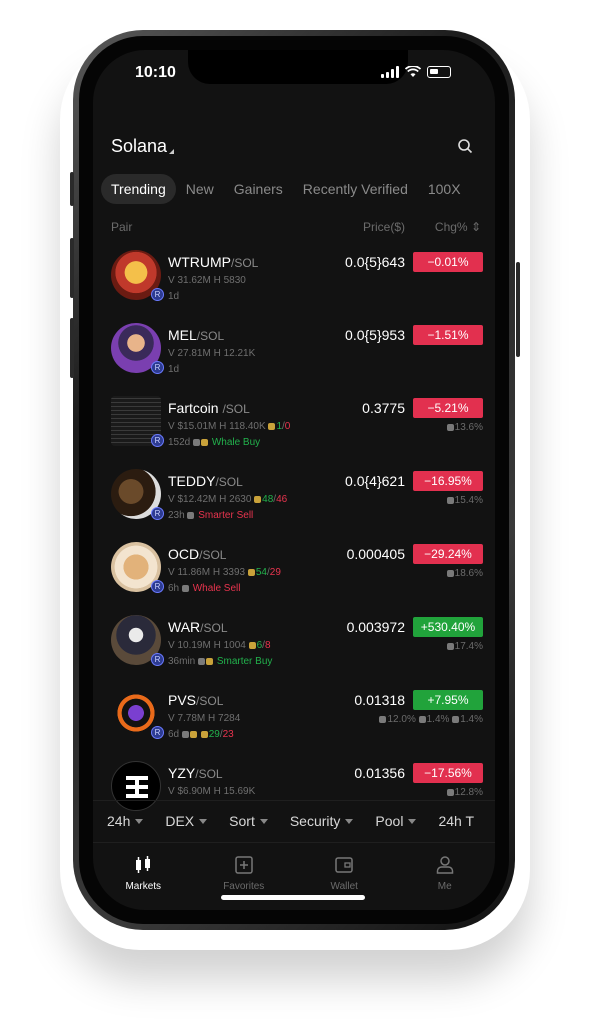 The height and width of the screenshot is (1032, 590). I want to click on pair-name: Fartcoin /SOL, so click(209, 408).